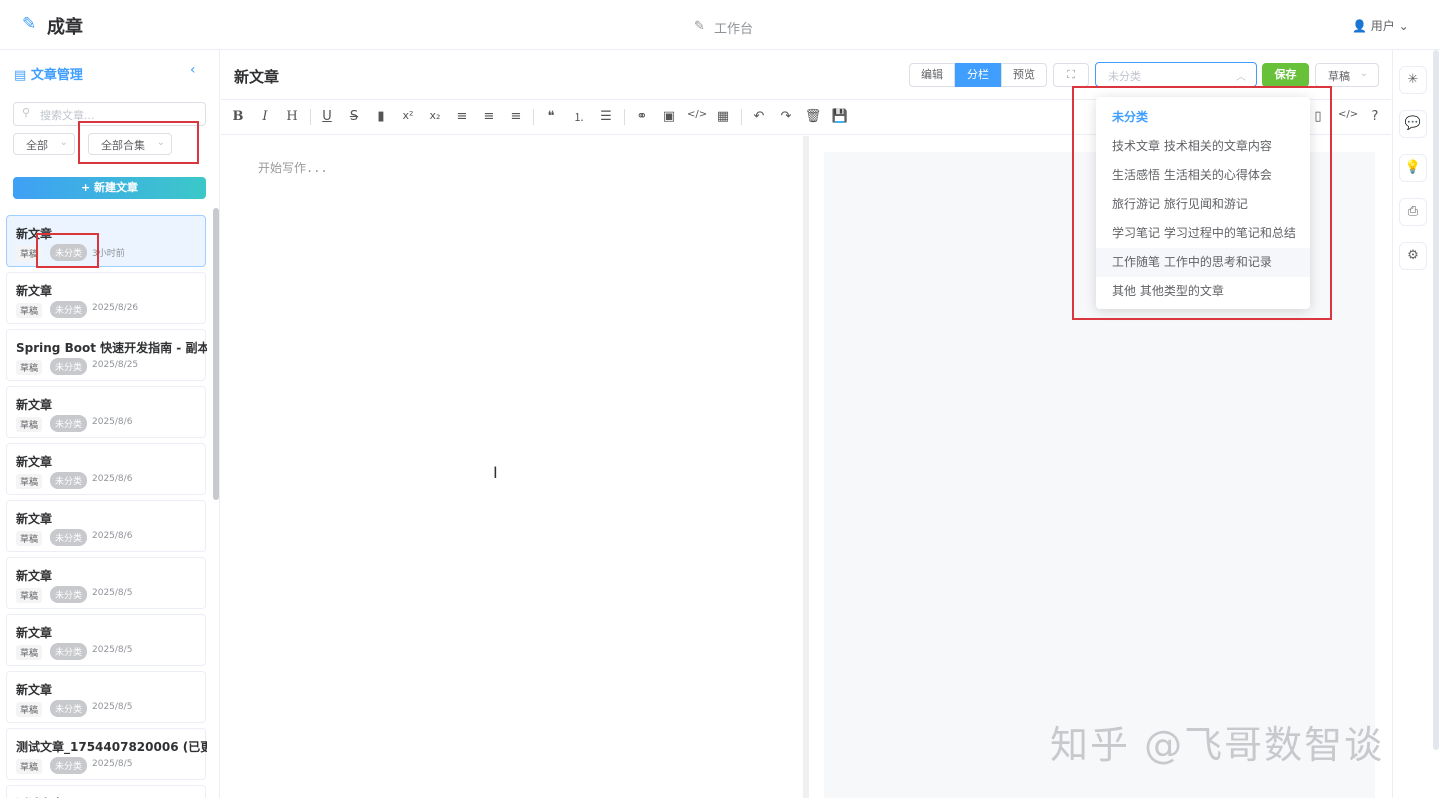  Describe the element at coordinates (1024, 75) in the screenshot. I see `mode-preview-button: 预览` at that location.